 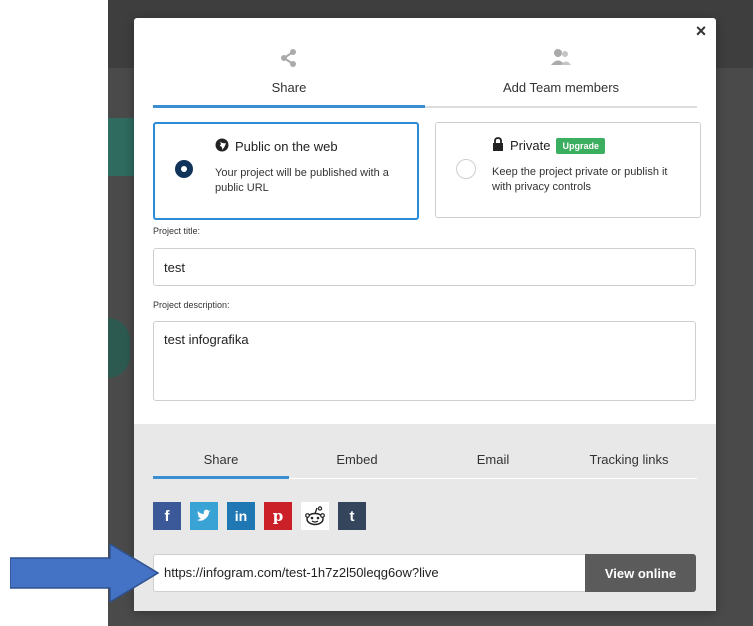 I want to click on tab-embed: Embed, so click(x=357, y=460).